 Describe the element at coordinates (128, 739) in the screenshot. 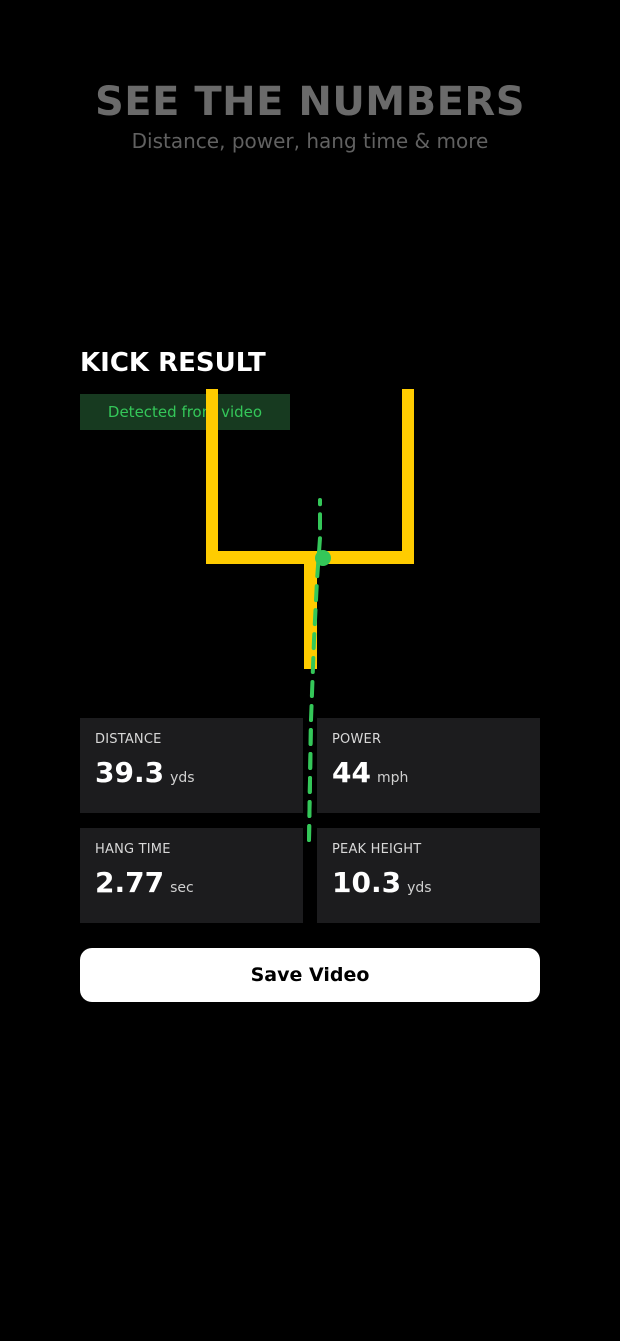

I see `stat-label: DISTANCE` at that location.